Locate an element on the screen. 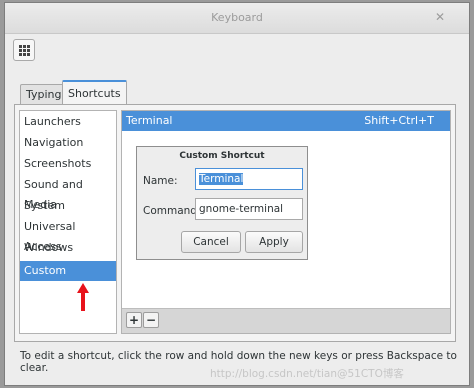 The width and height of the screenshot is (474, 388). command-field: gnome-terminal is located at coordinates (249, 209).